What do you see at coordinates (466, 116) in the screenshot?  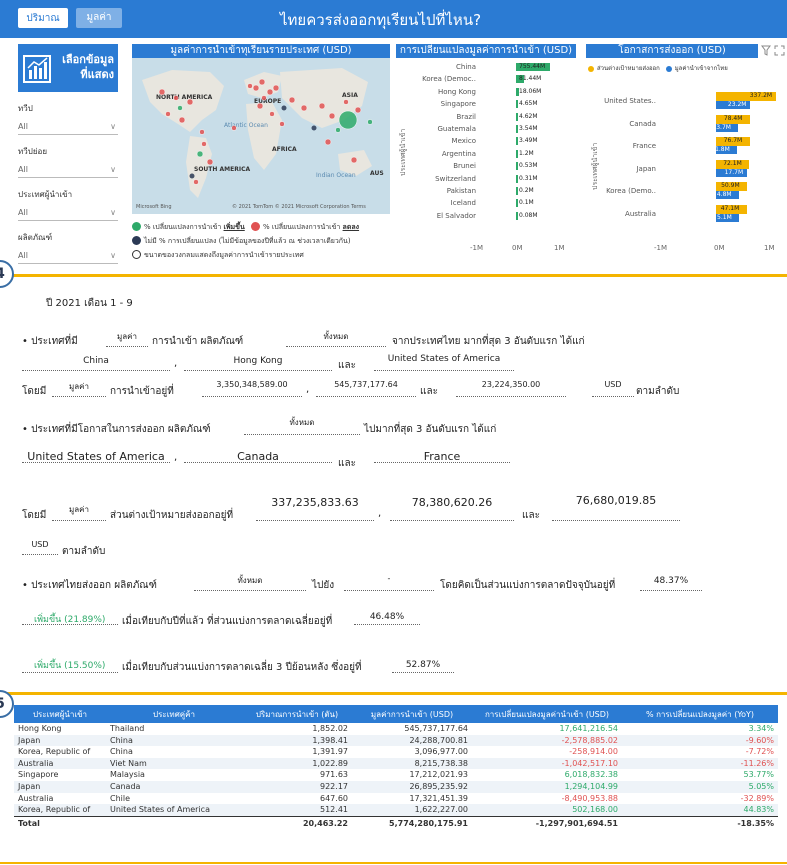 I see `bar-category-label: Brazil` at bounding box center [466, 116].